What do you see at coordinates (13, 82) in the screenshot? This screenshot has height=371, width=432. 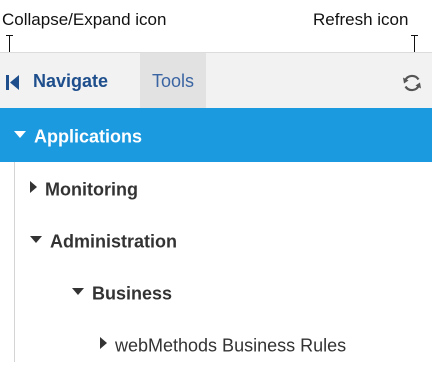 I see `collapse-expand-icon` at bounding box center [13, 82].